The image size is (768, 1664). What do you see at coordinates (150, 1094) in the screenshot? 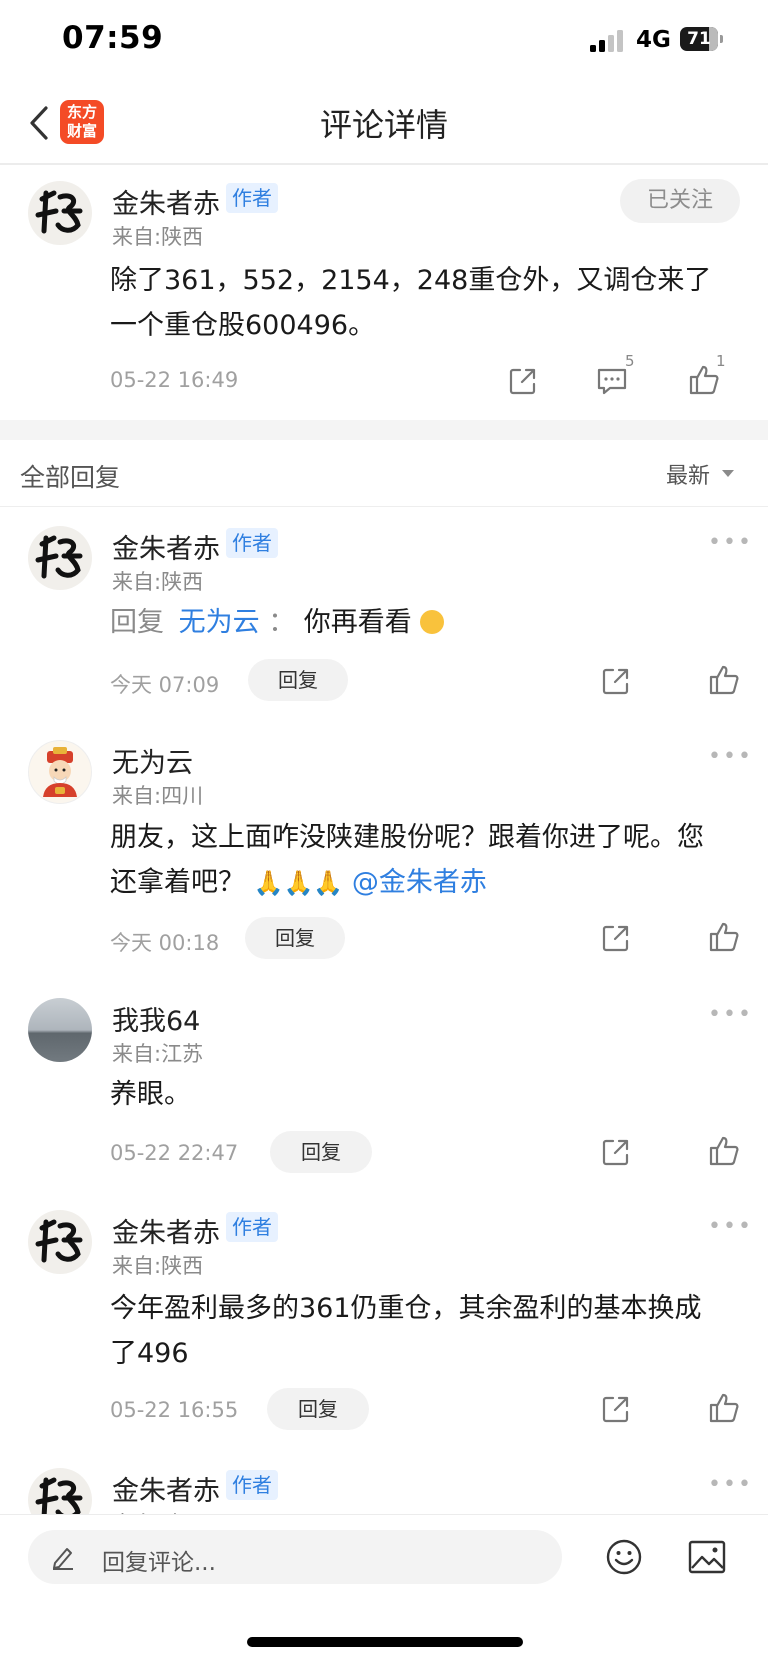
I see `reply-content: 养眼。` at bounding box center [150, 1094].